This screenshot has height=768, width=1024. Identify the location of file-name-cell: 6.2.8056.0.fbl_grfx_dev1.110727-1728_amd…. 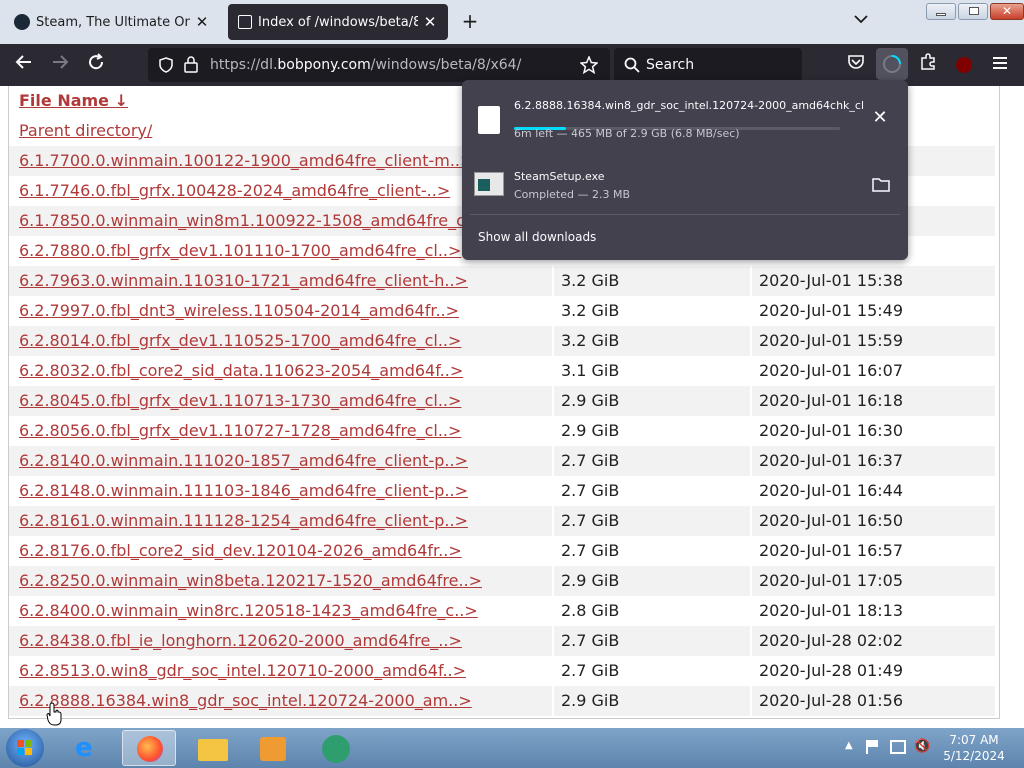
(240, 430).